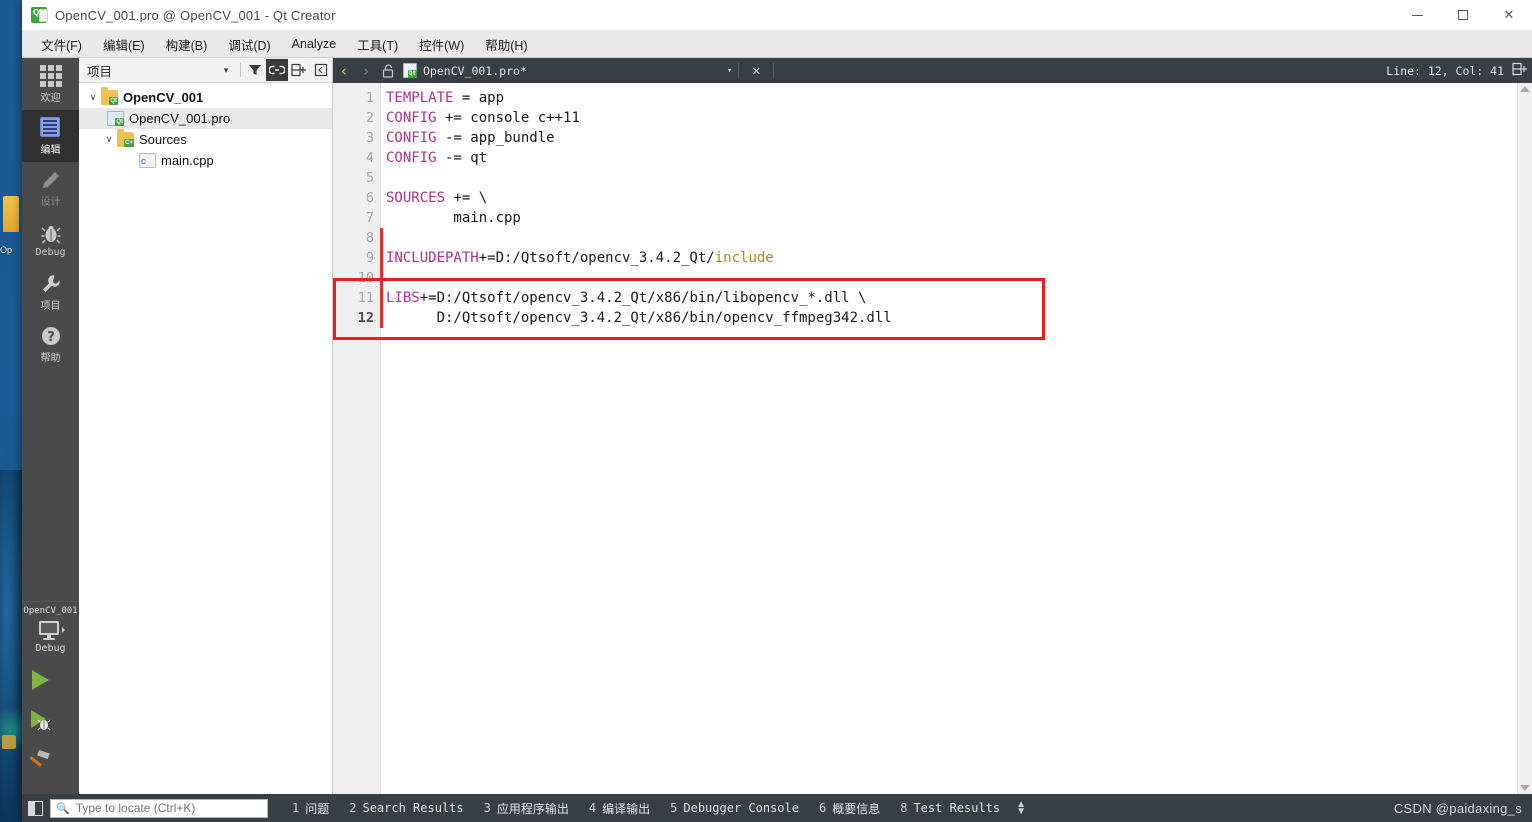 This screenshot has height=822, width=1532. Describe the element at coordinates (1525, 89) in the screenshot. I see `scroll-up-arrow-icon` at that location.